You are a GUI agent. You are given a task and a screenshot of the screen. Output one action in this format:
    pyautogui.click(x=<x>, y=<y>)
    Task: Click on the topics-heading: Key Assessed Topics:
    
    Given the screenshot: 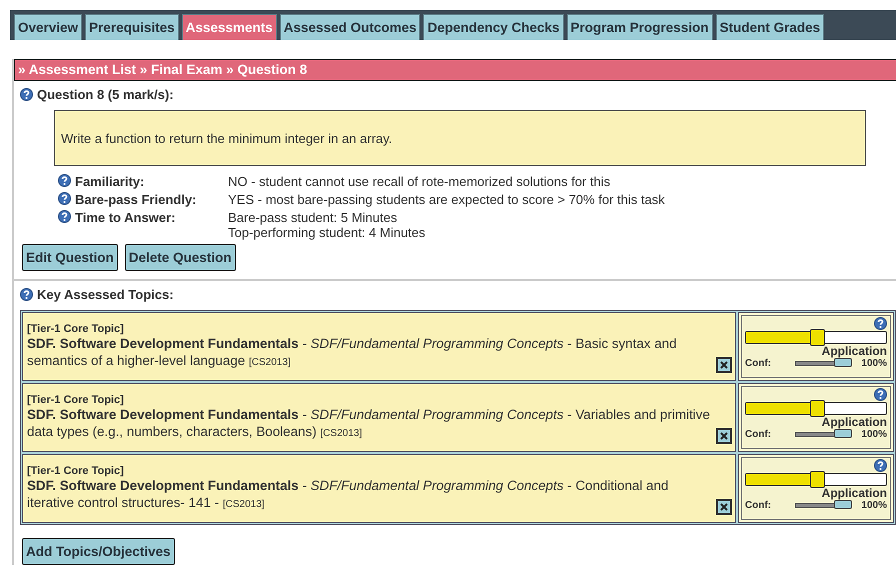 What is the action you would take?
    pyautogui.click(x=105, y=294)
    